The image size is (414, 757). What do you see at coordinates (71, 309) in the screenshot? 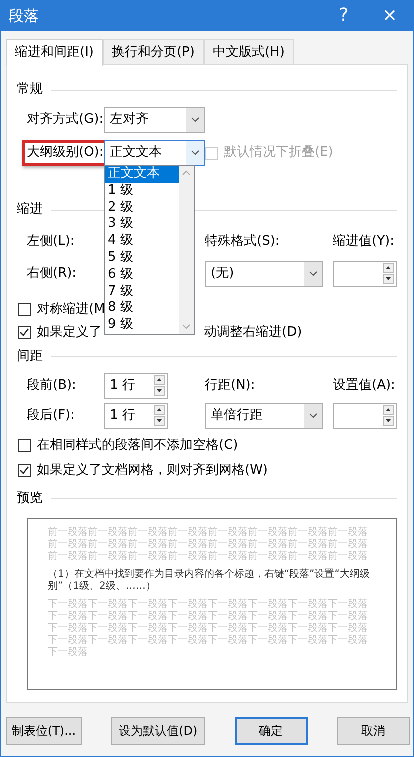
I see `checkbox-label: 对称缩进(M` at bounding box center [71, 309].